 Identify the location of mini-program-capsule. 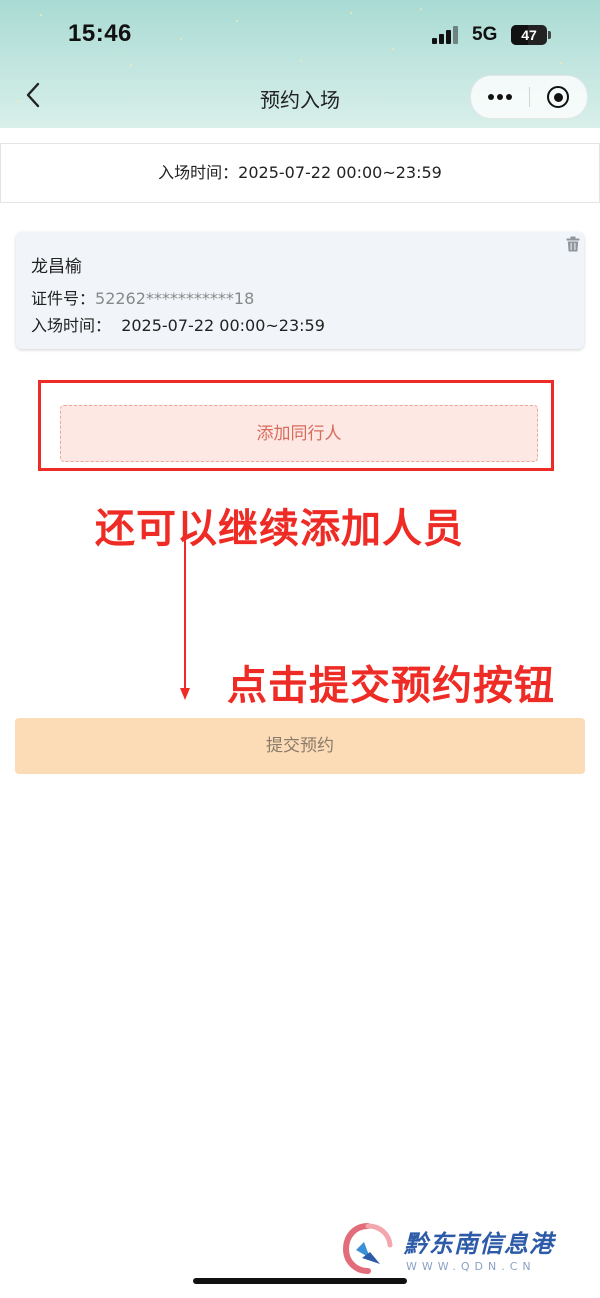
(529, 97).